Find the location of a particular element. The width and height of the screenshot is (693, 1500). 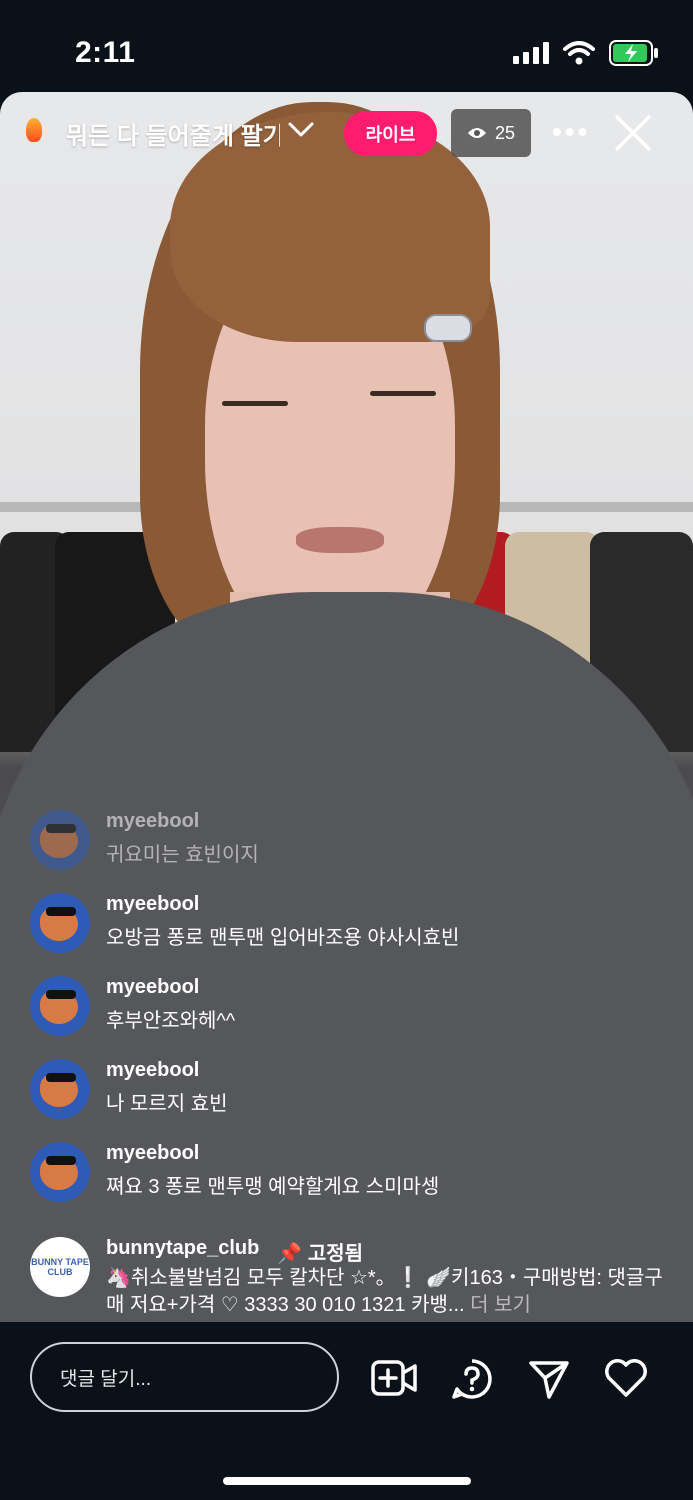

comment-text: 쪄요 3 퐁로 맨투맹 예약할게요 스미마셍 is located at coordinates (273, 1187).